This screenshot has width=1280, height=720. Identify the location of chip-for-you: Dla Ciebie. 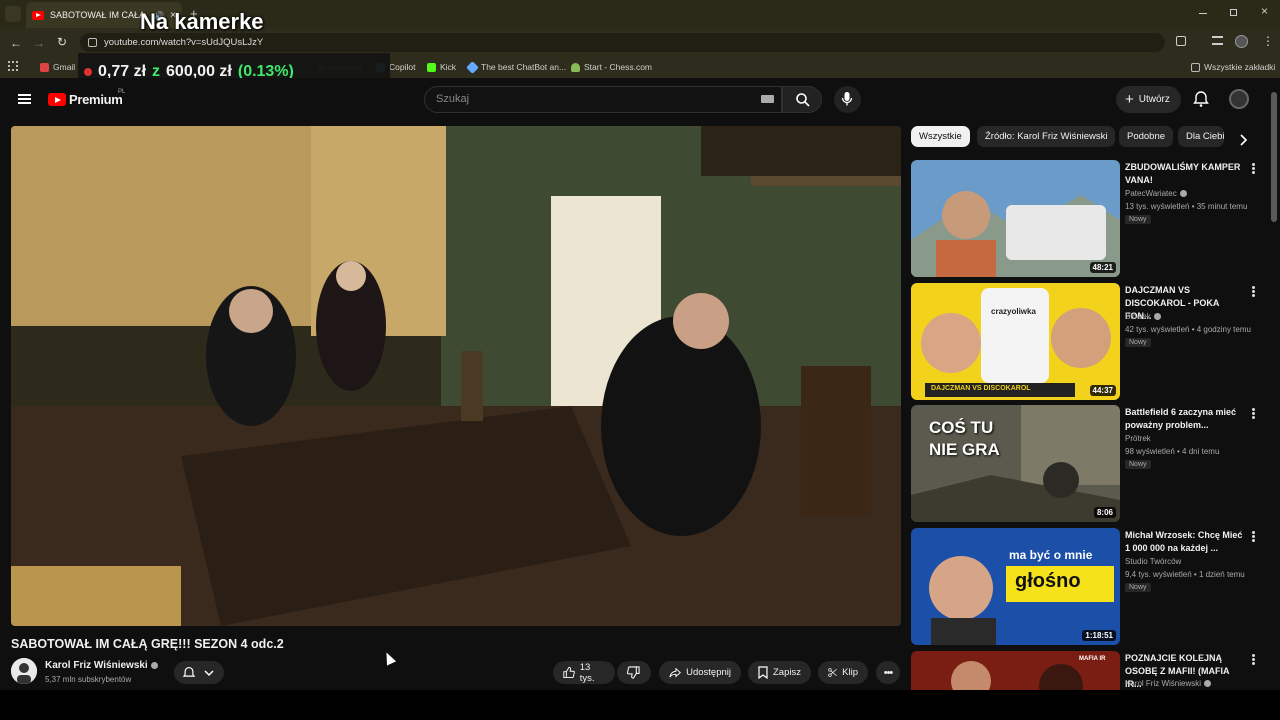
(1201, 136).